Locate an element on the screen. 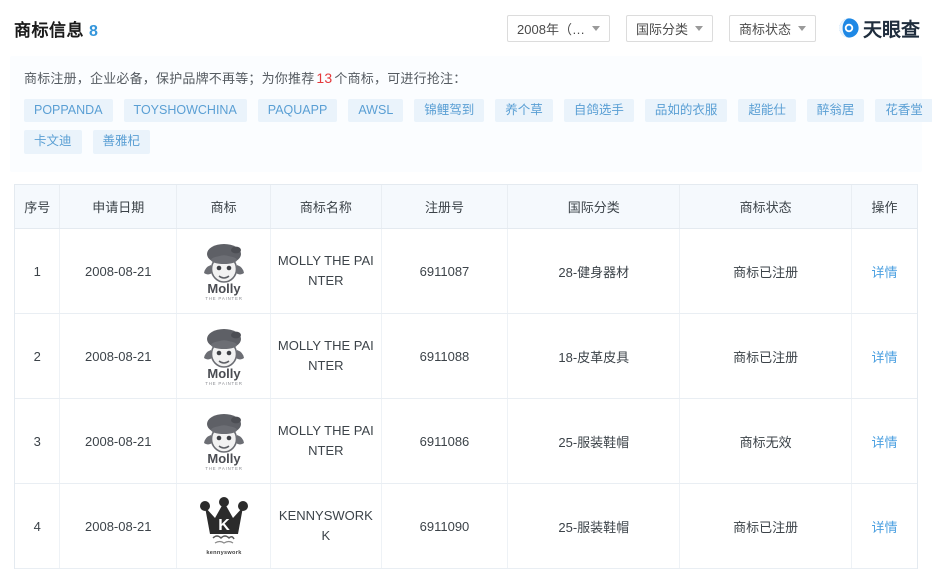 This screenshot has width=932, height=569. cell-index: 2 is located at coordinates (38, 356).